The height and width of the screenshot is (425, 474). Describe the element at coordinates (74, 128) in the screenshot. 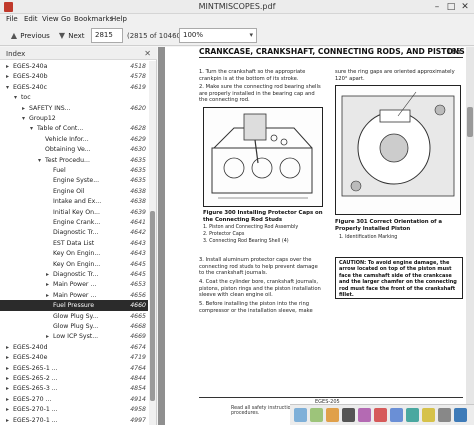

I see `outline-item: ▾ Table of Cont... 4628` at that location.